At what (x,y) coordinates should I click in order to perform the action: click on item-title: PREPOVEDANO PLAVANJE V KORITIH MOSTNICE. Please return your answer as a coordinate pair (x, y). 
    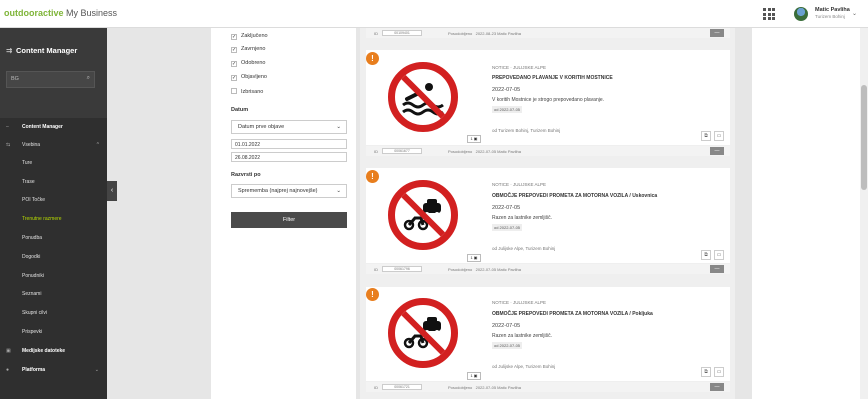
    Looking at the image, I should click on (552, 78).